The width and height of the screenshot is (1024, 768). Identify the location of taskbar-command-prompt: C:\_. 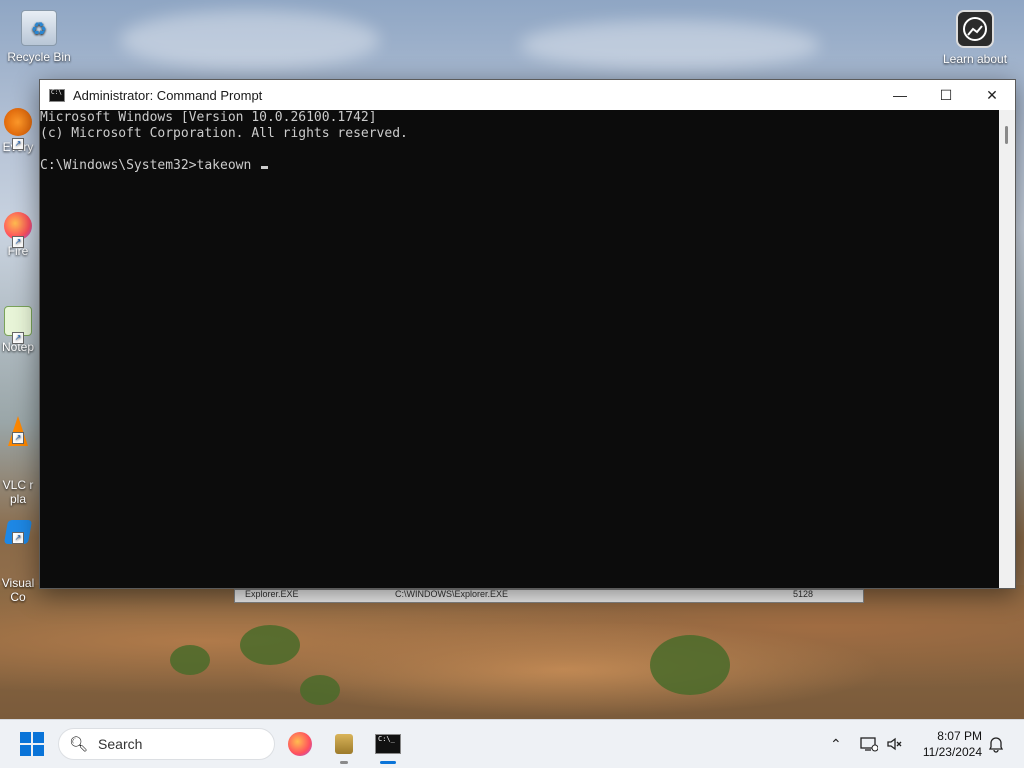
(388, 744).